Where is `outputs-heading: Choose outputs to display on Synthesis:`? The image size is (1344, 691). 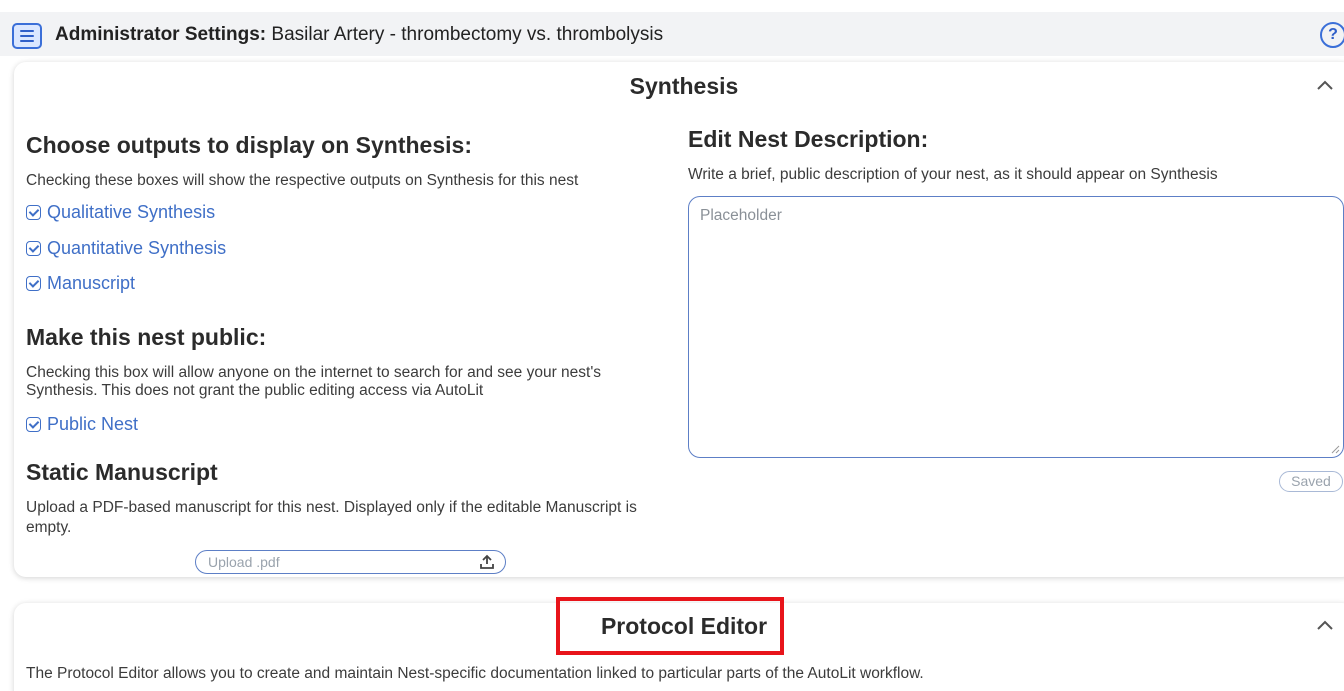 outputs-heading: Choose outputs to display on Synthesis: is located at coordinates (249, 145).